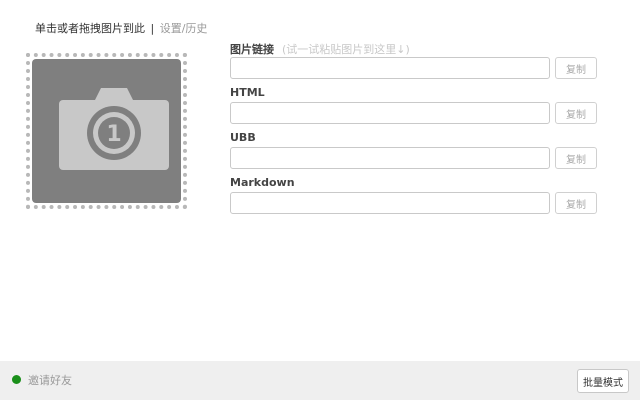 This screenshot has height=400, width=640. Describe the element at coordinates (262, 182) in the screenshot. I see `field-label: Markdown` at that location.